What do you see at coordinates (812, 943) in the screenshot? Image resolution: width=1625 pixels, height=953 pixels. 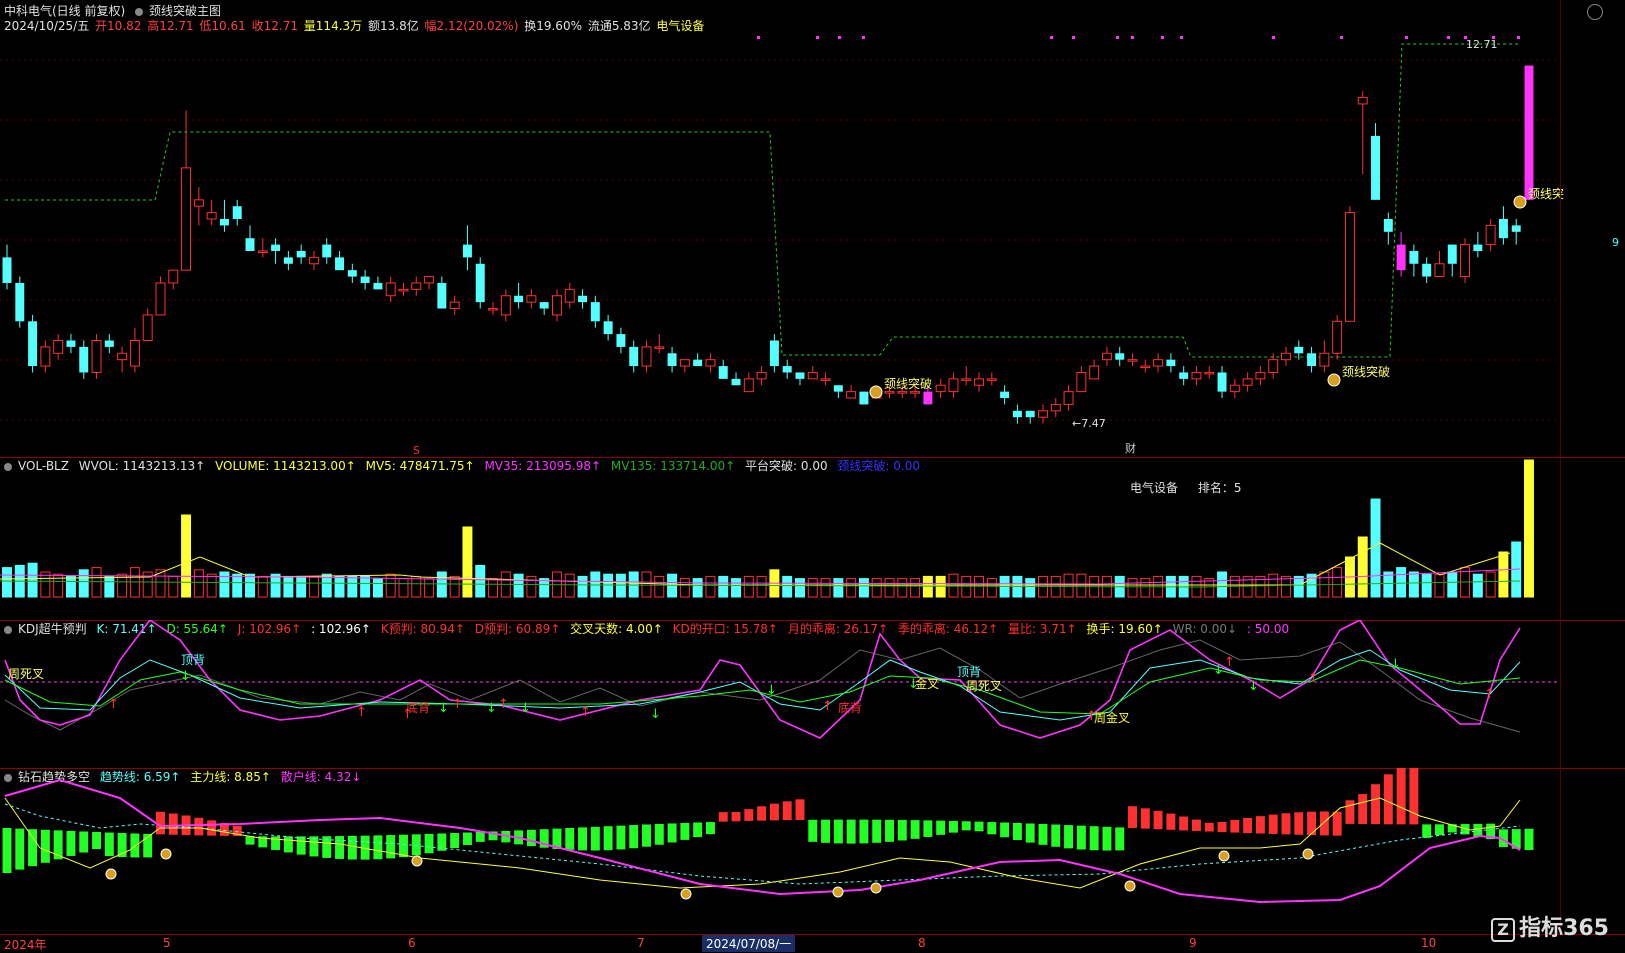 I see `date-axis: 2024年 5 6 7 8 9 10 2024/07/08/一` at bounding box center [812, 943].